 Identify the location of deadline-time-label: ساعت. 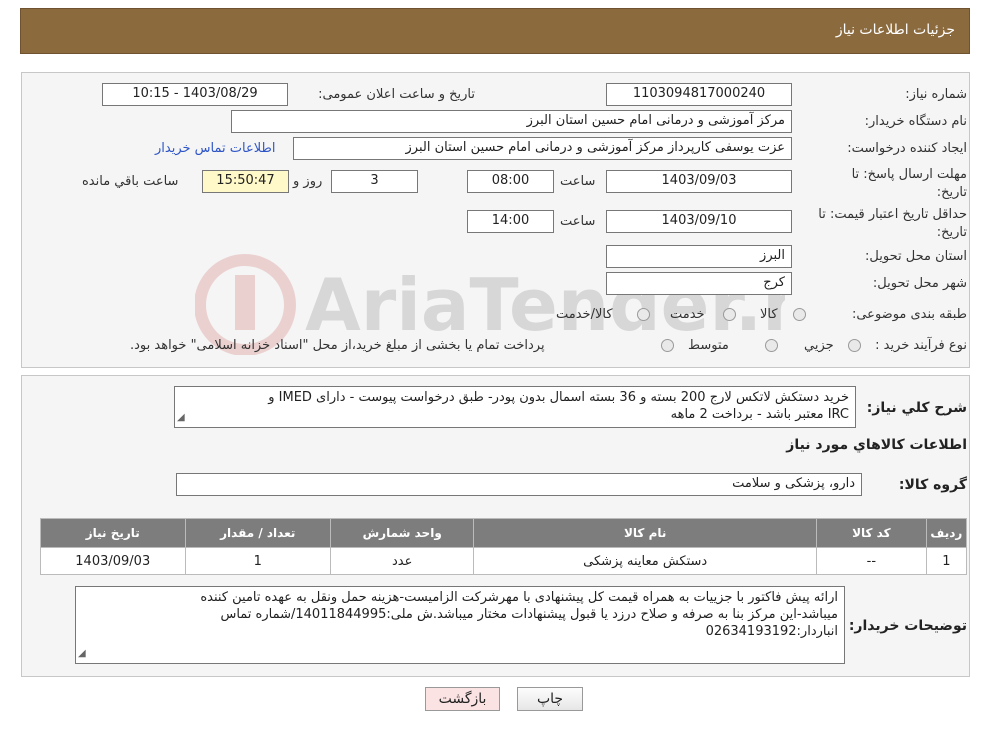
(578, 181).